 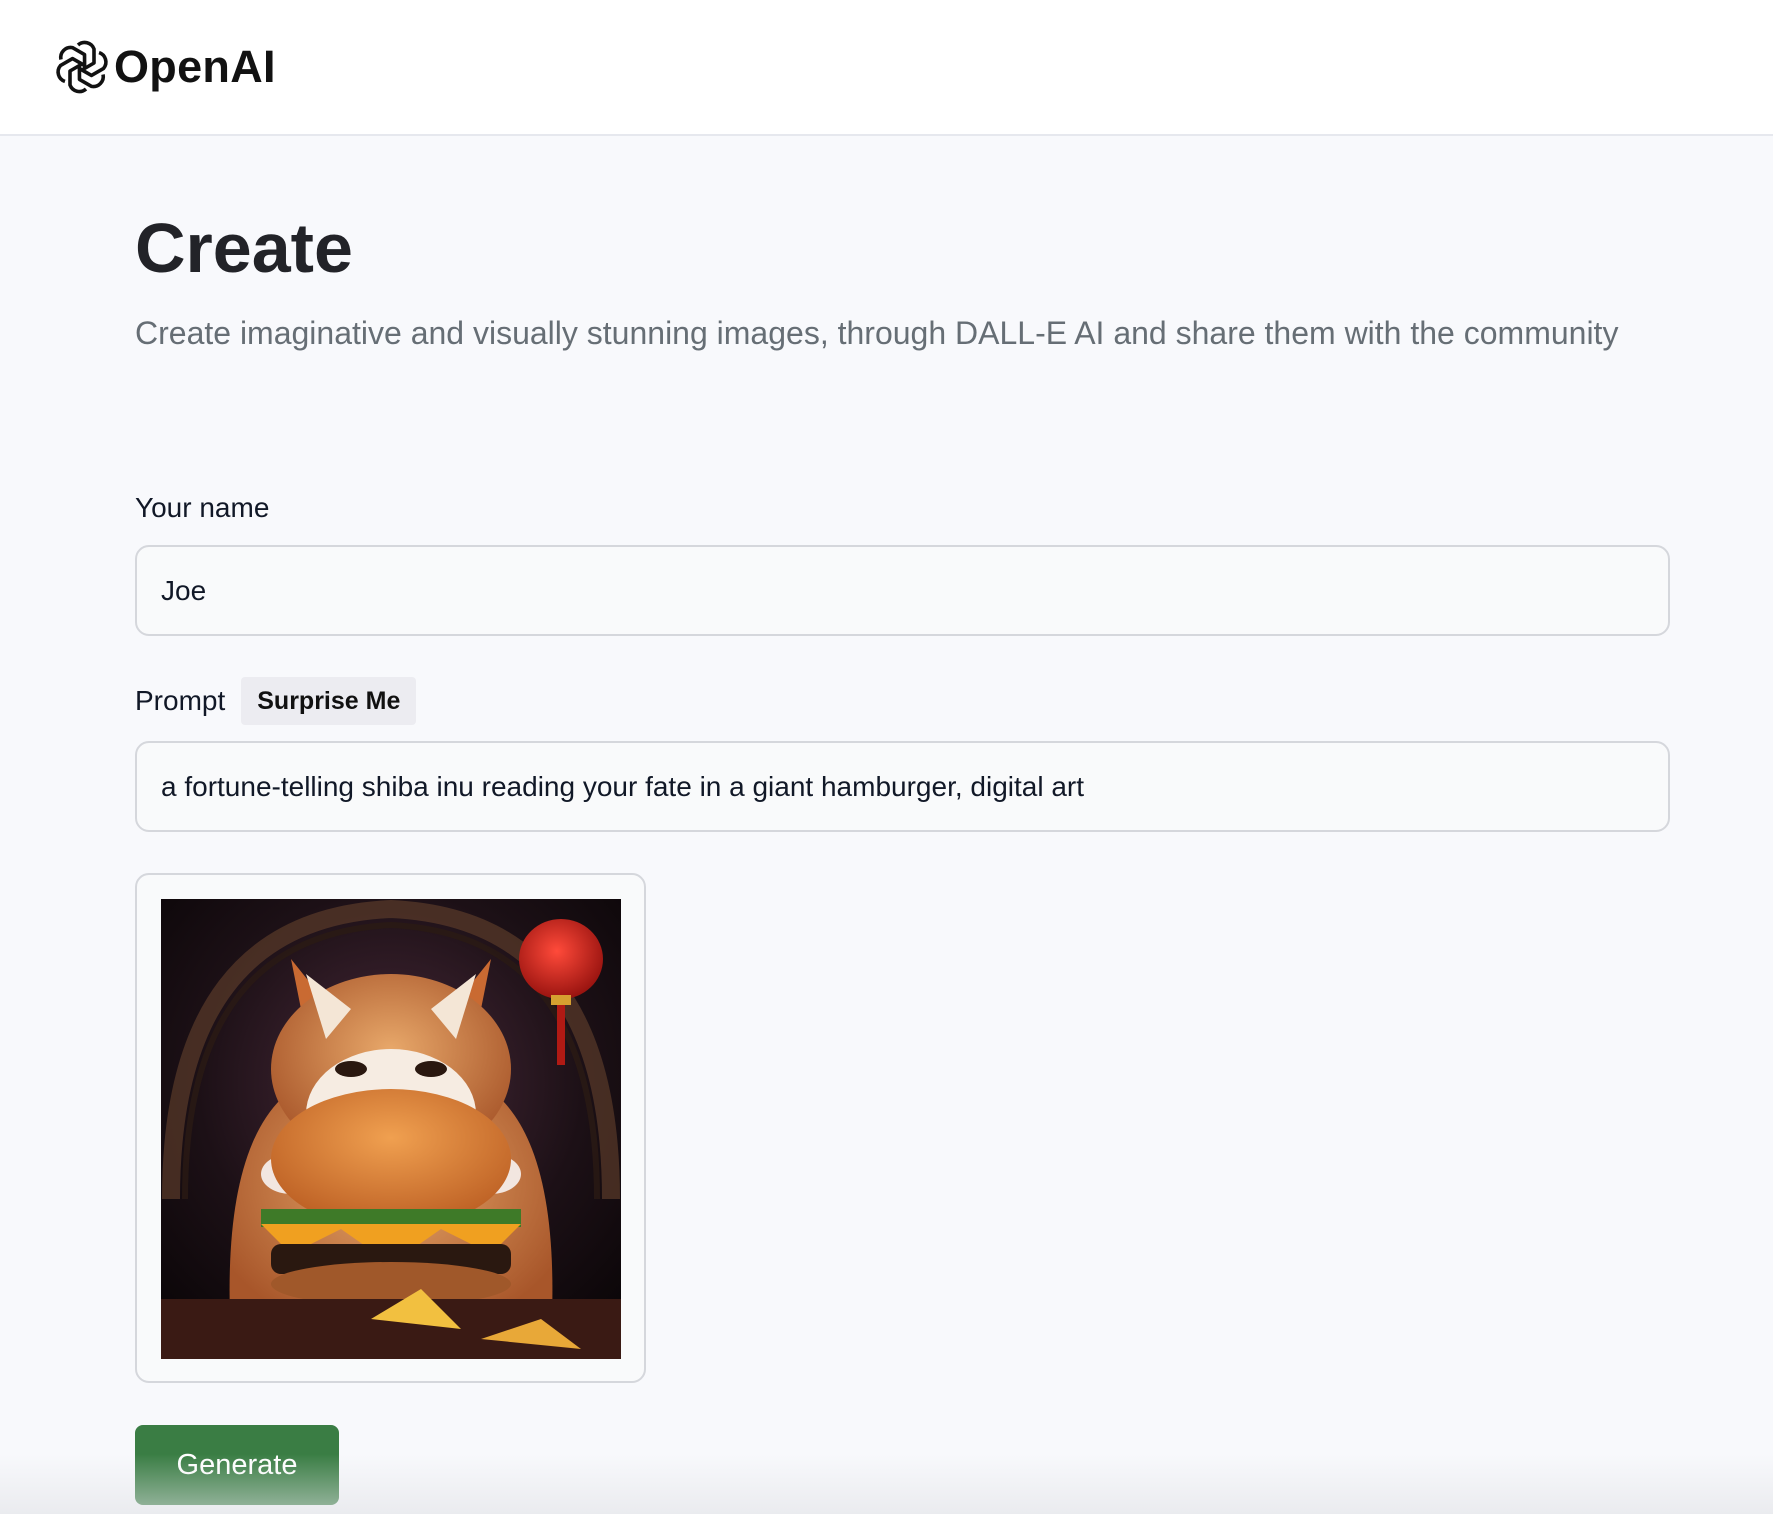 I want to click on prompt-label: Prompt, so click(x=180, y=700).